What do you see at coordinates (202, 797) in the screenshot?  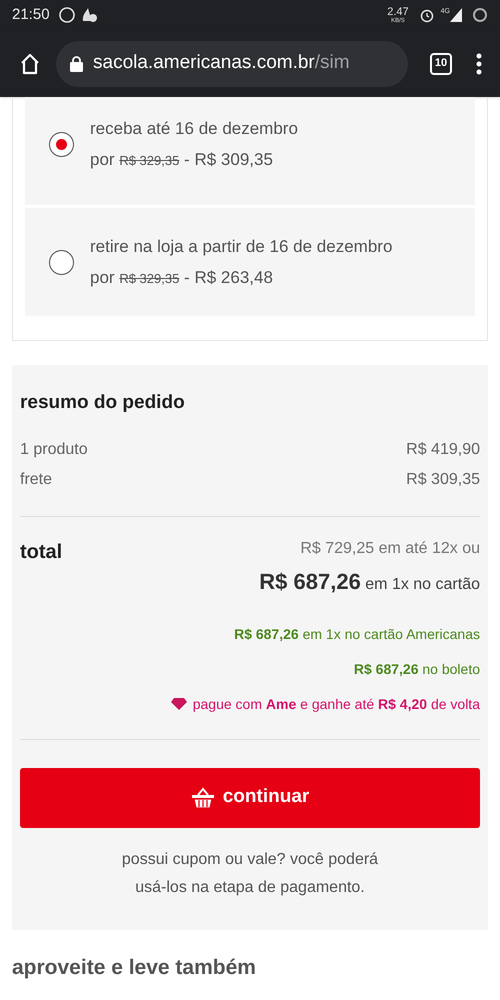 I see `basket-icon` at bounding box center [202, 797].